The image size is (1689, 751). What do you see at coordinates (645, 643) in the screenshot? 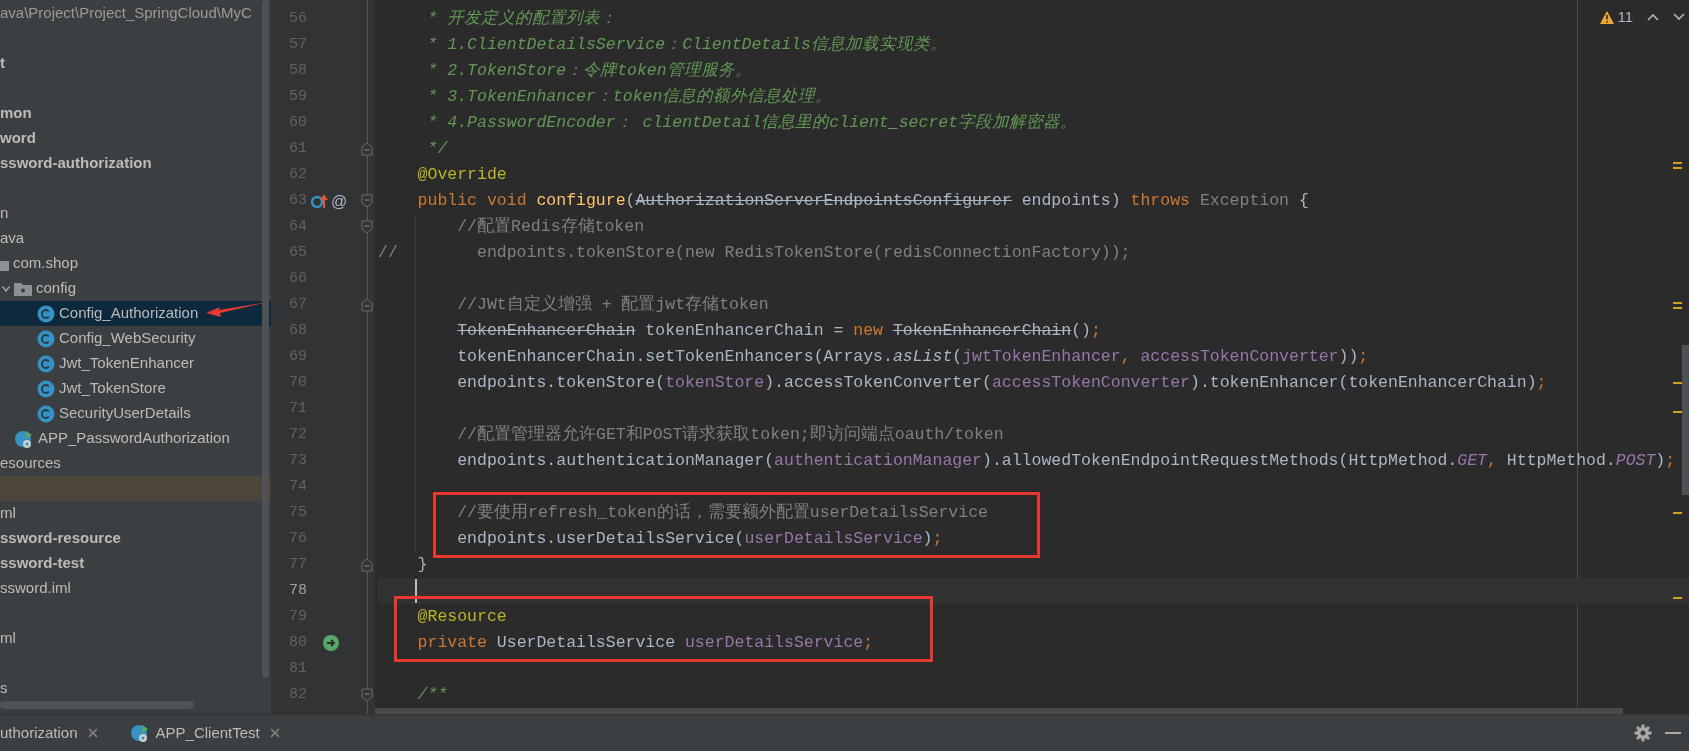
I see `code-line: private UserDetailsService userDetailsService;` at bounding box center [645, 643].